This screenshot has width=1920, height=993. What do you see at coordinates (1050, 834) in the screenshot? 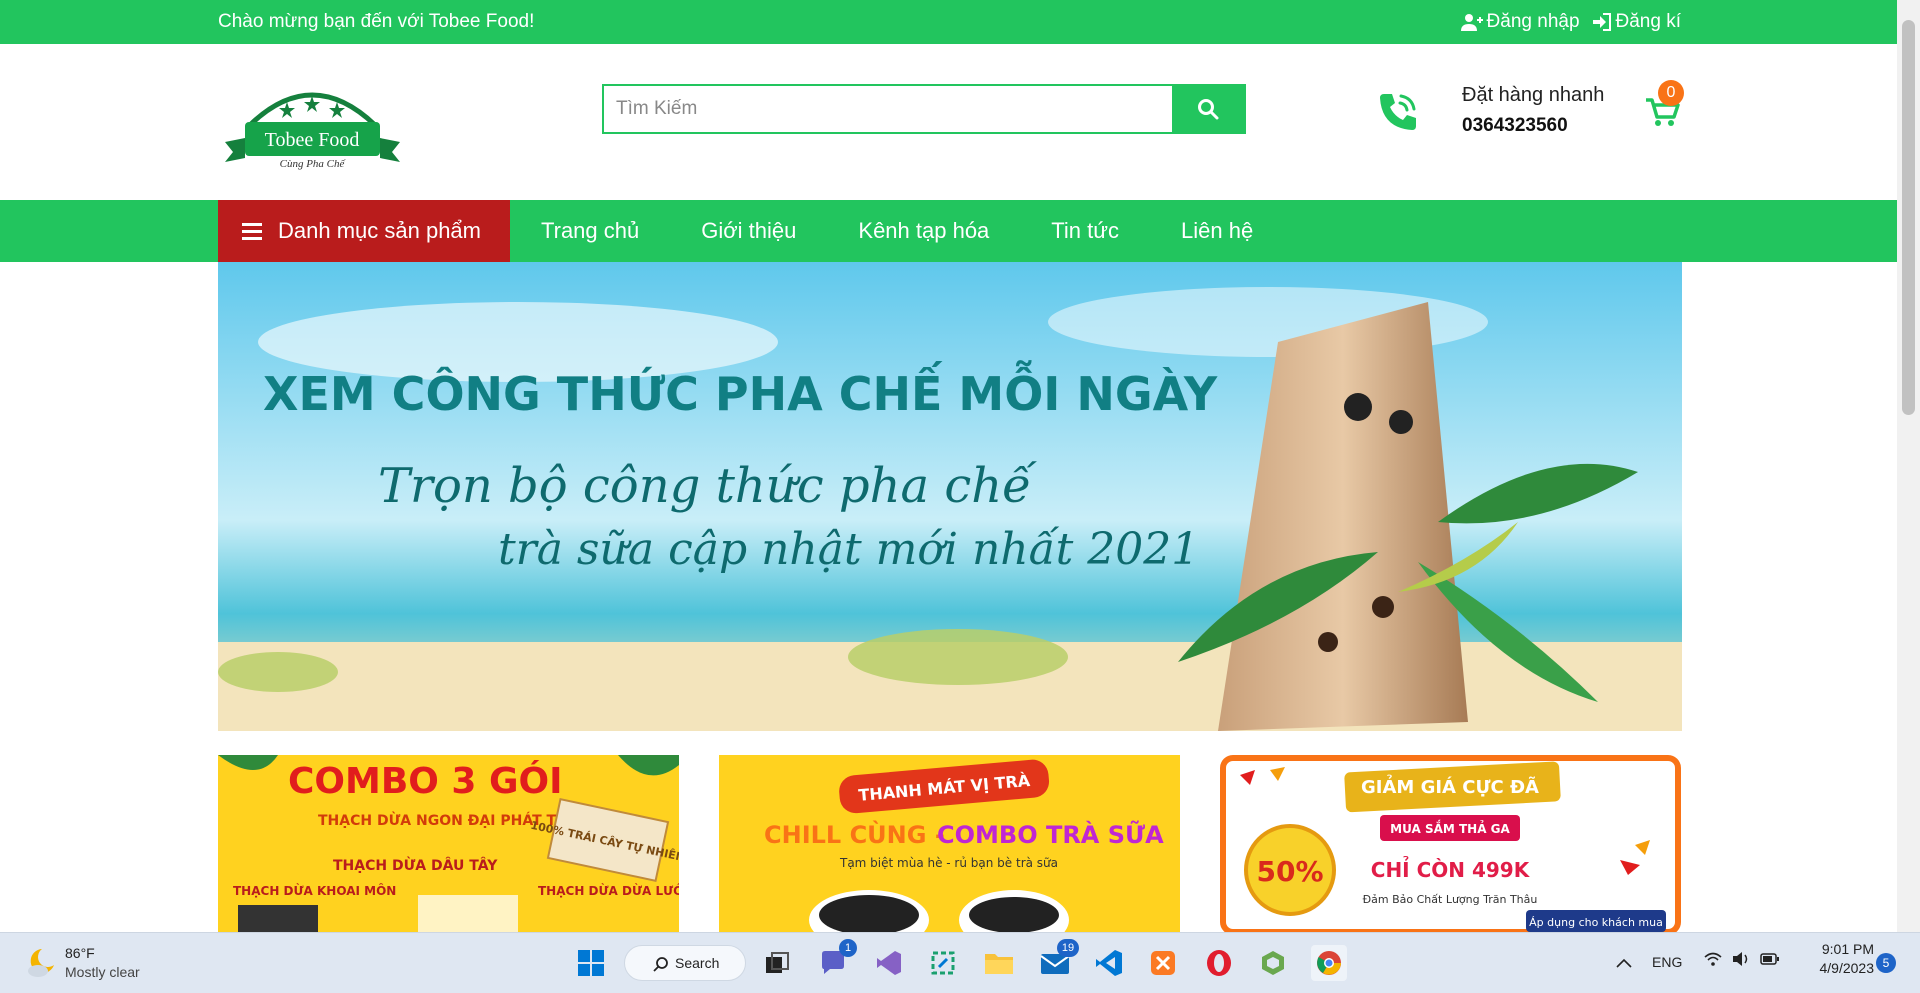
I see `promo2-title-b: COMBO TRÀ SỮA` at bounding box center [1050, 834].